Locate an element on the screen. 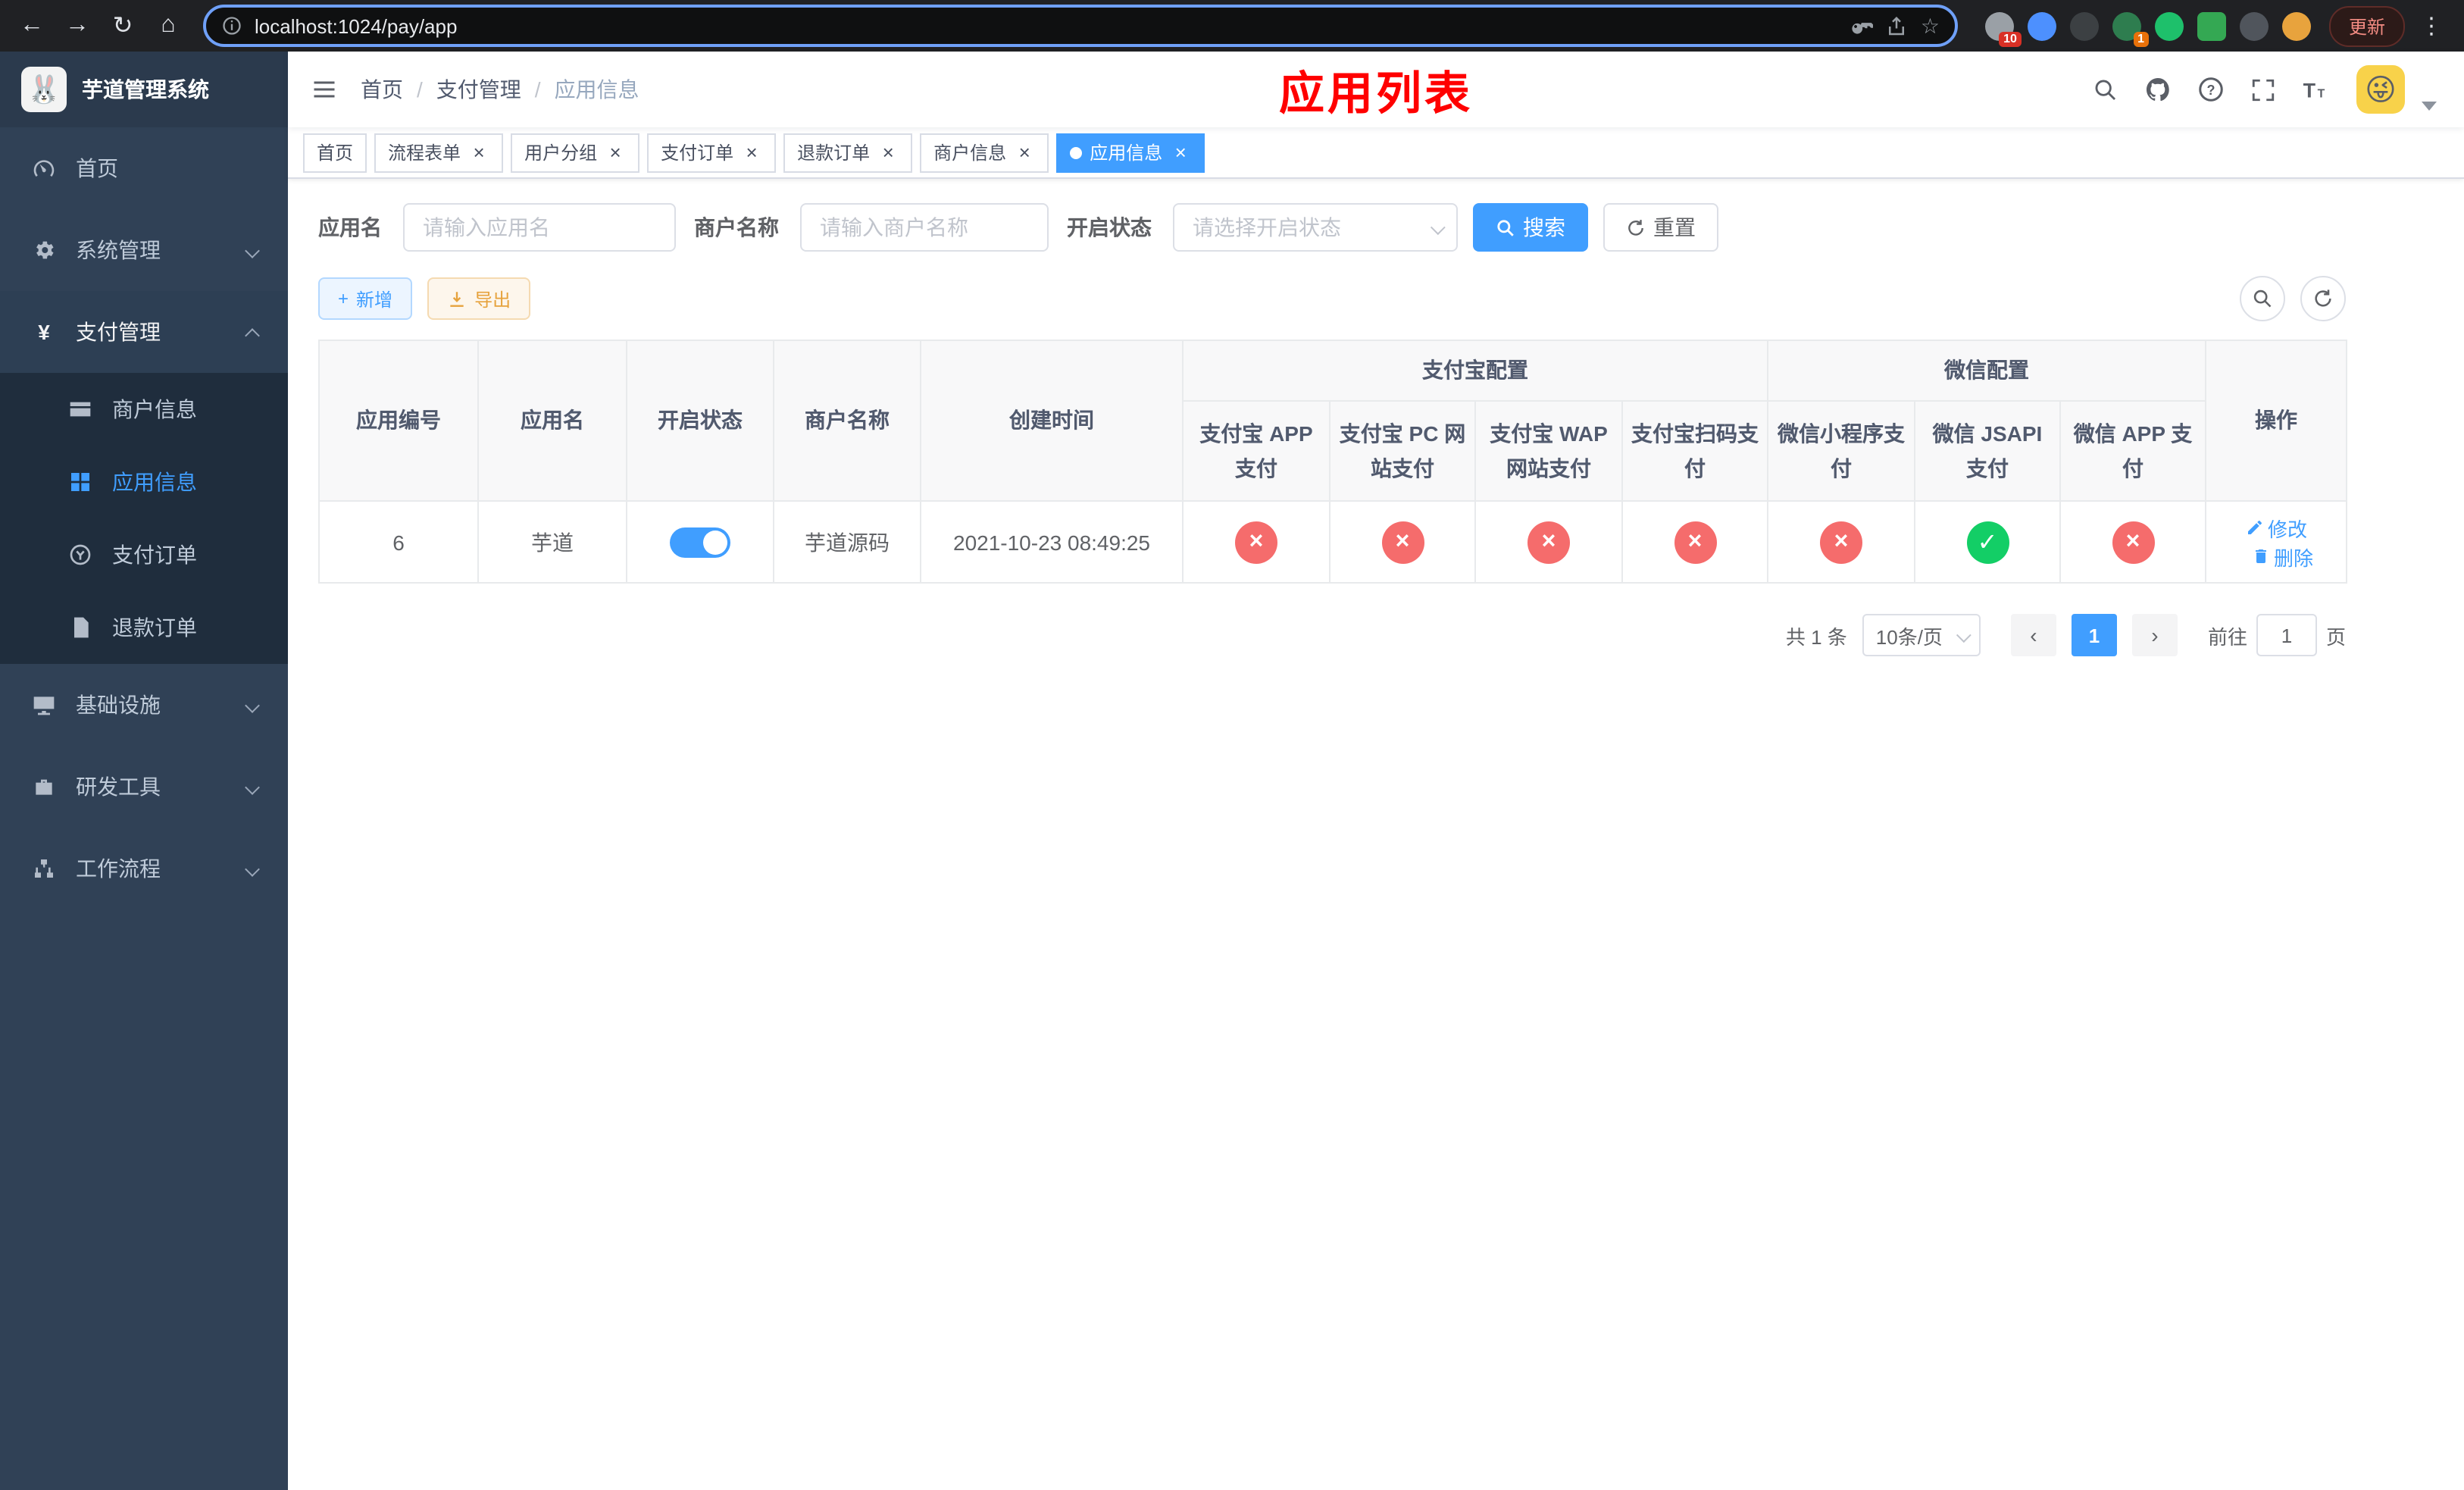 Image resolution: width=2464 pixels, height=1490 pixels. sidebar-item-workflow: 工作流程 is located at coordinates (144, 868).